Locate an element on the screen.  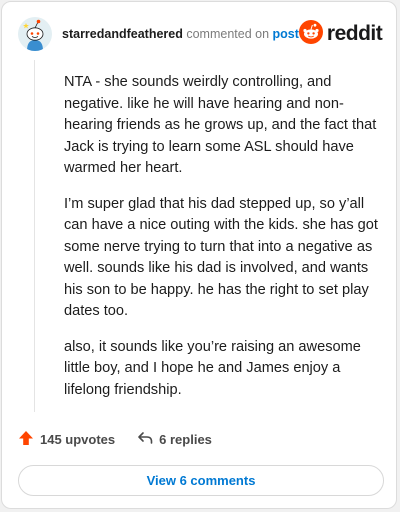
username-link: starredandfeathered is located at coordinates (122, 34).